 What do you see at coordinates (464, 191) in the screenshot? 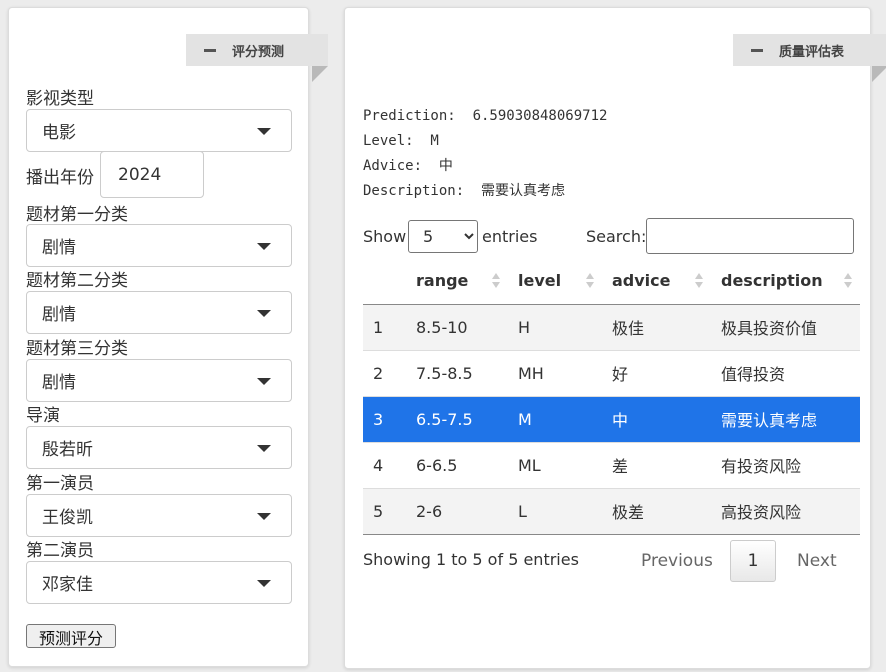
I see `description-line: Description: 需要认真考虑` at bounding box center [464, 191].